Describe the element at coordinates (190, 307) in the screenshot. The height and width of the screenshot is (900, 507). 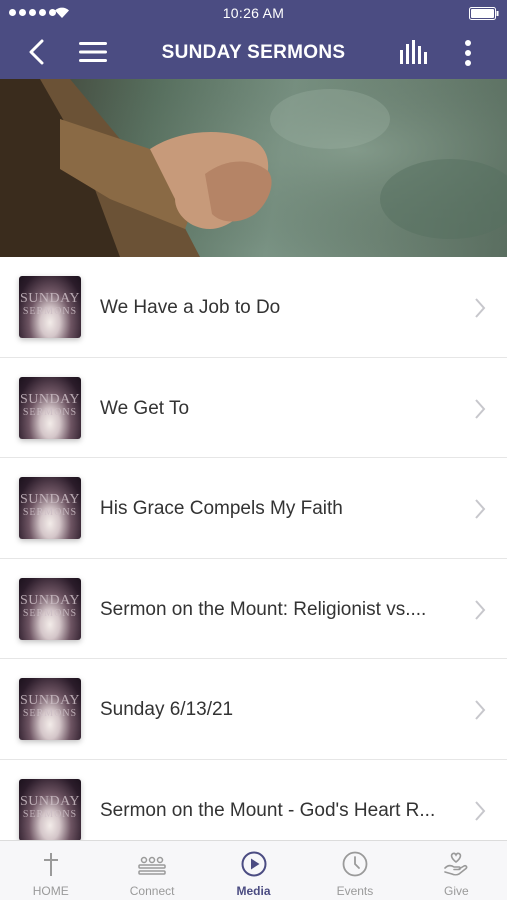
I see `sermon-title: We Have a Job to Do` at that location.